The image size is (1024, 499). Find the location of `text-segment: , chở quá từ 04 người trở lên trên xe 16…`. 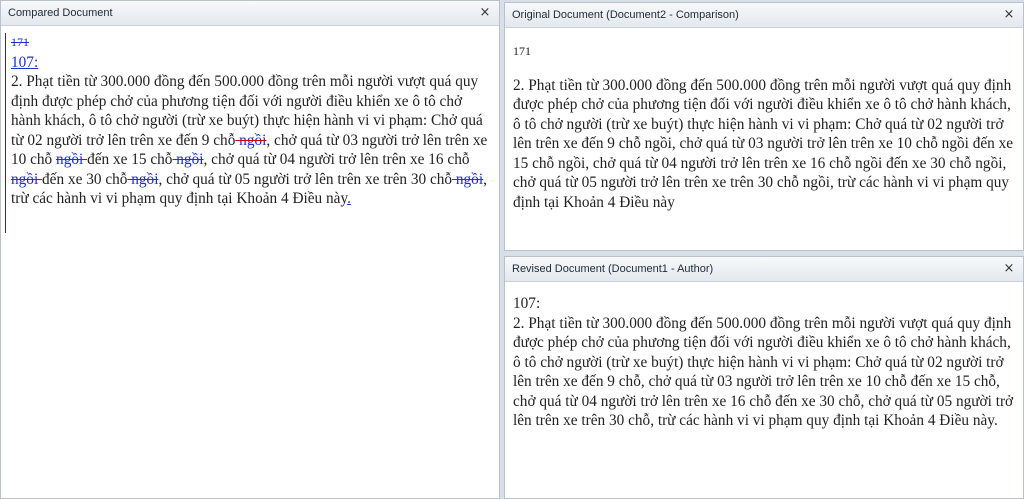

text-segment: , chở quá từ 04 người trở lên trên xe 16… is located at coordinates (336, 159).